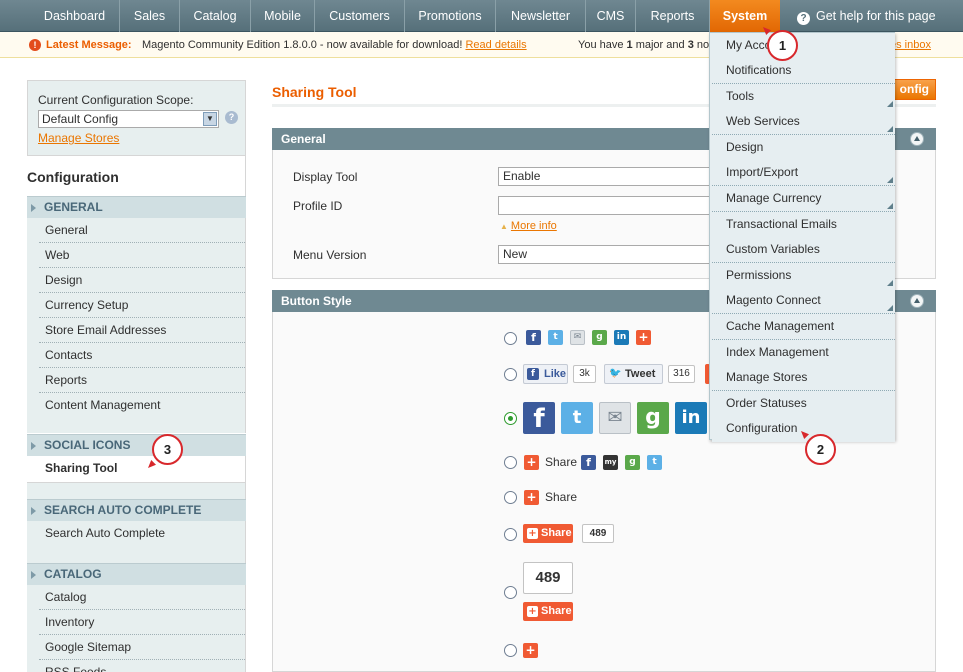 Image resolution: width=963 pixels, height=672 pixels. I want to click on menu-item-web-services: Web Services, so click(803, 122).